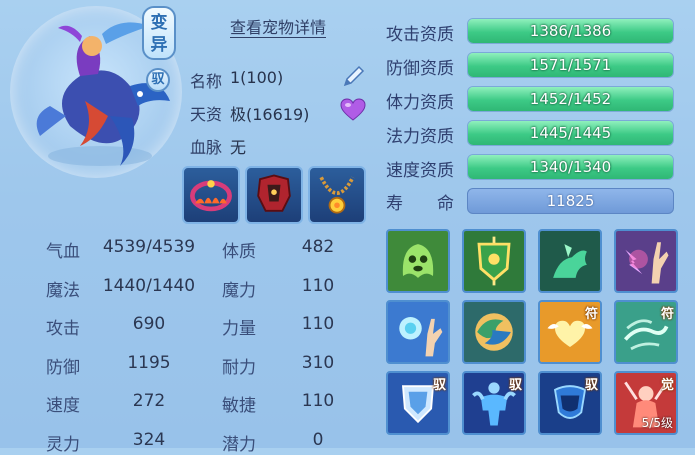 Image resolution: width=695 pixels, height=455 pixels. What do you see at coordinates (63, 329) in the screenshot?
I see `stat-label: 攻击` at bounding box center [63, 329].